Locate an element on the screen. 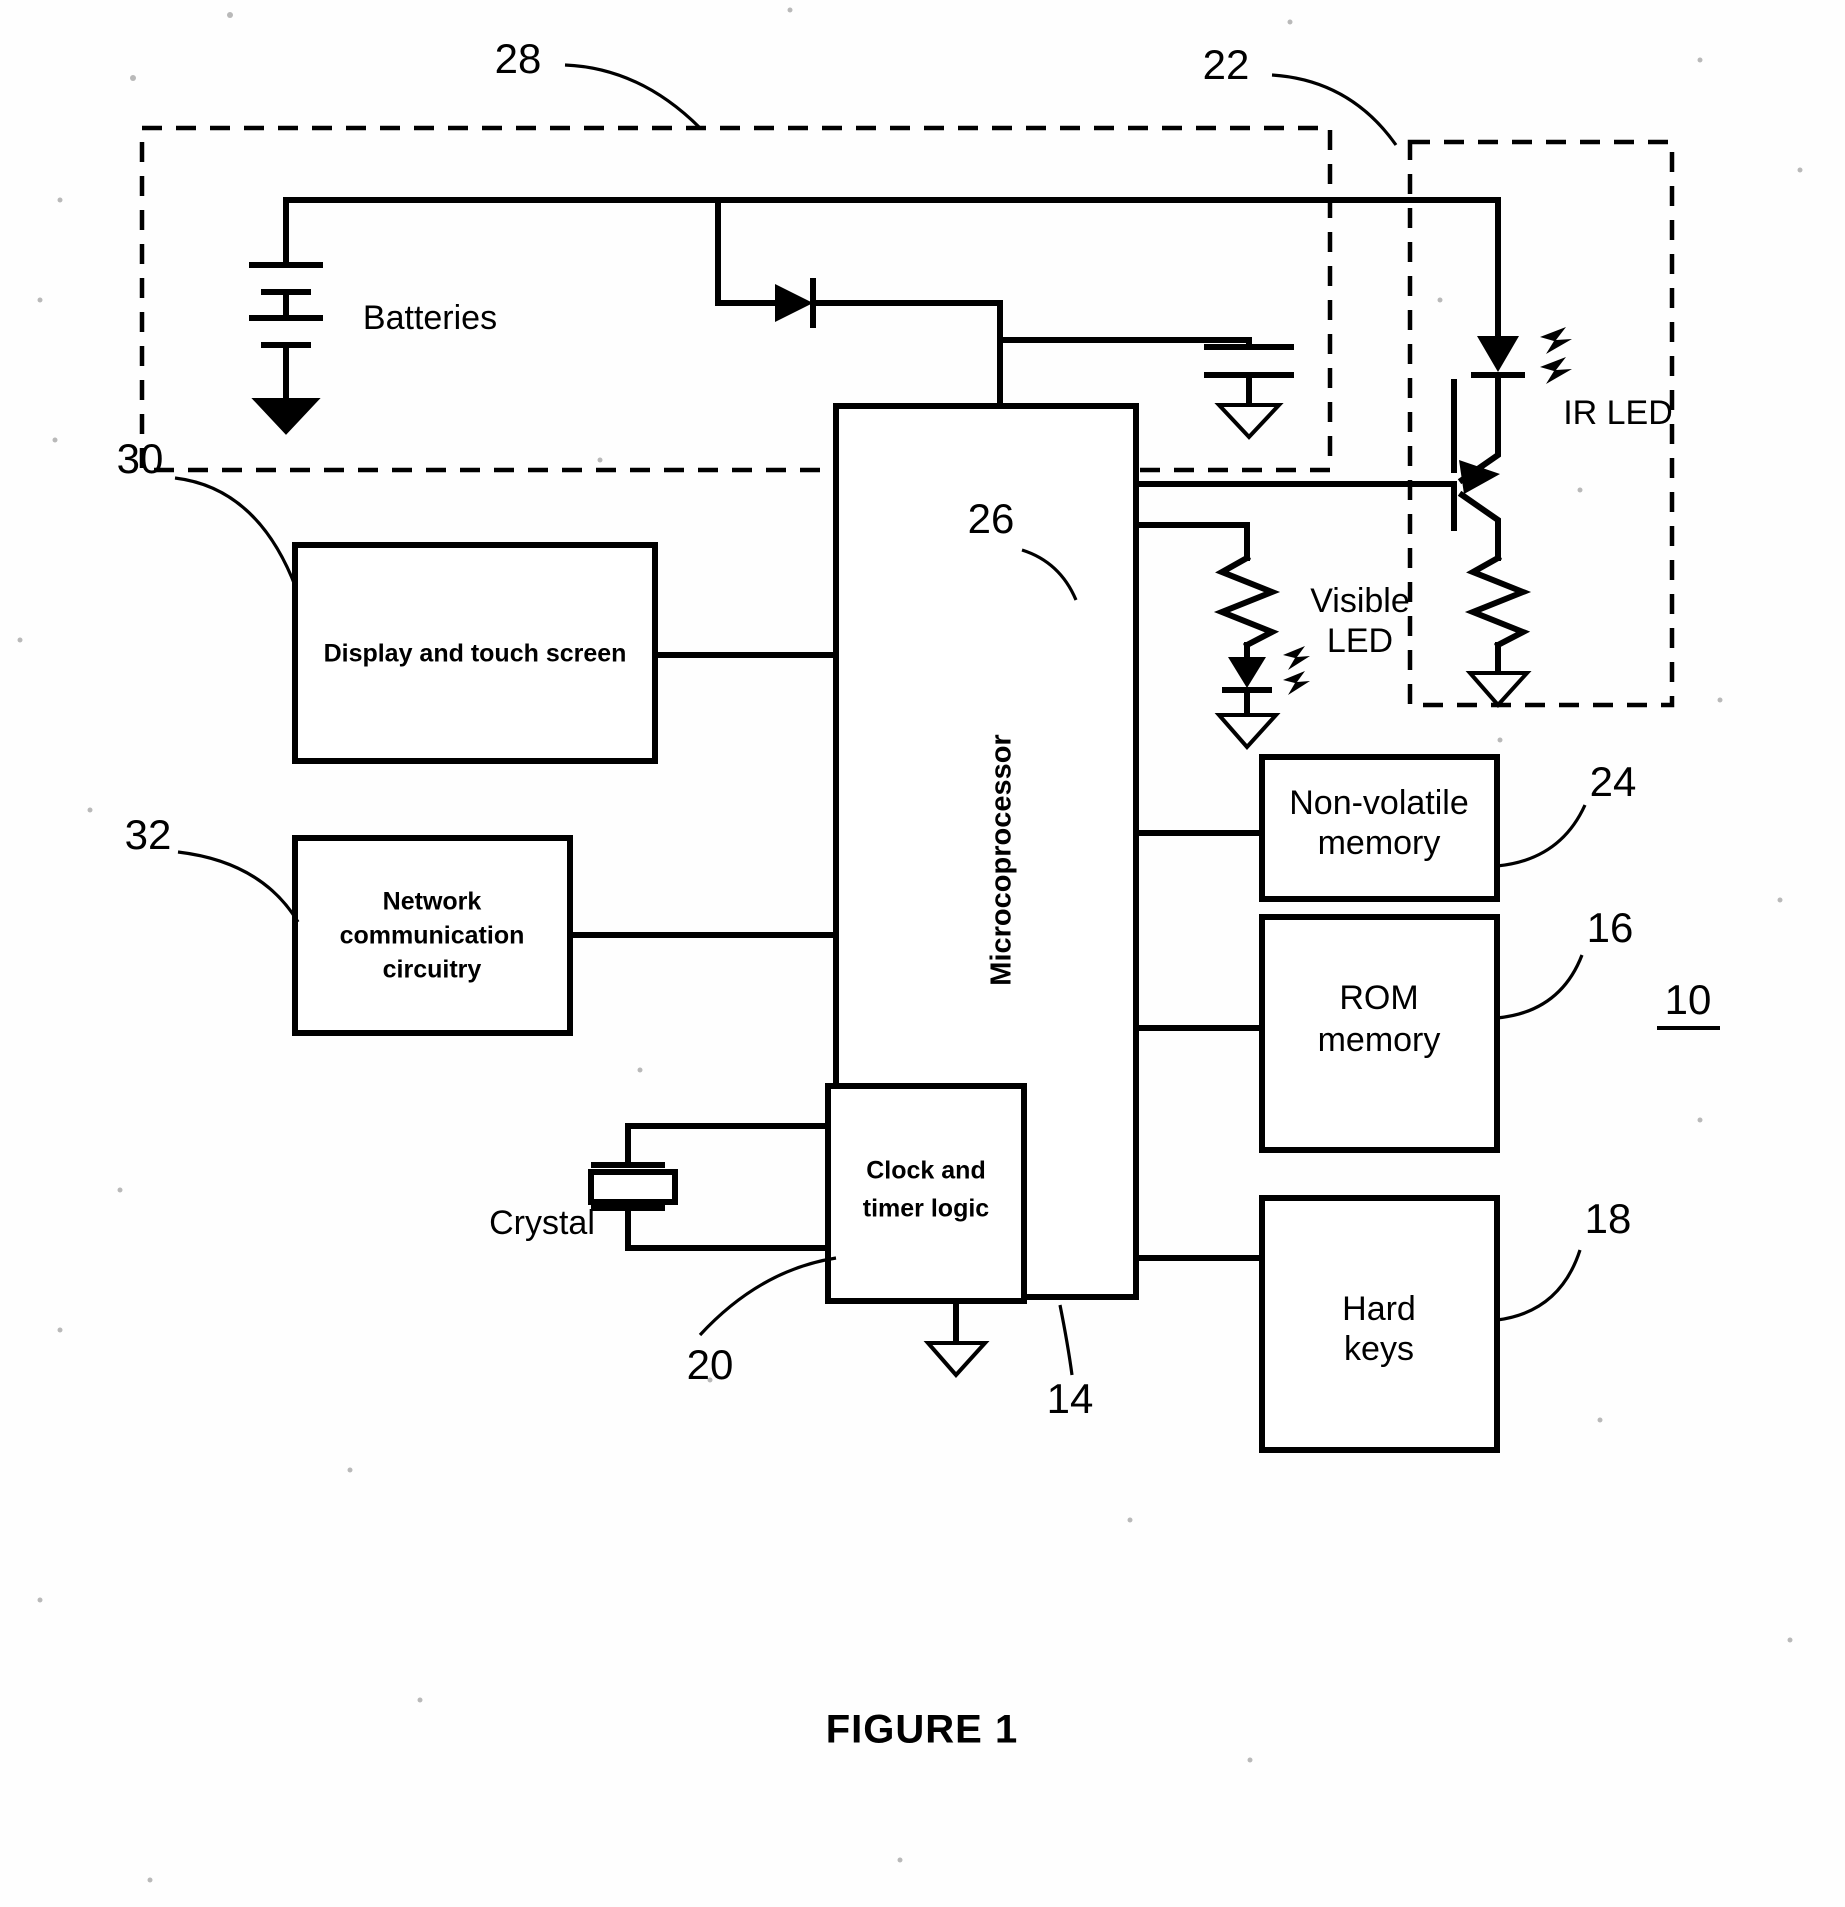 The height and width of the screenshot is (1907, 1845). visible-led-branch is located at coordinates (1221, 636).